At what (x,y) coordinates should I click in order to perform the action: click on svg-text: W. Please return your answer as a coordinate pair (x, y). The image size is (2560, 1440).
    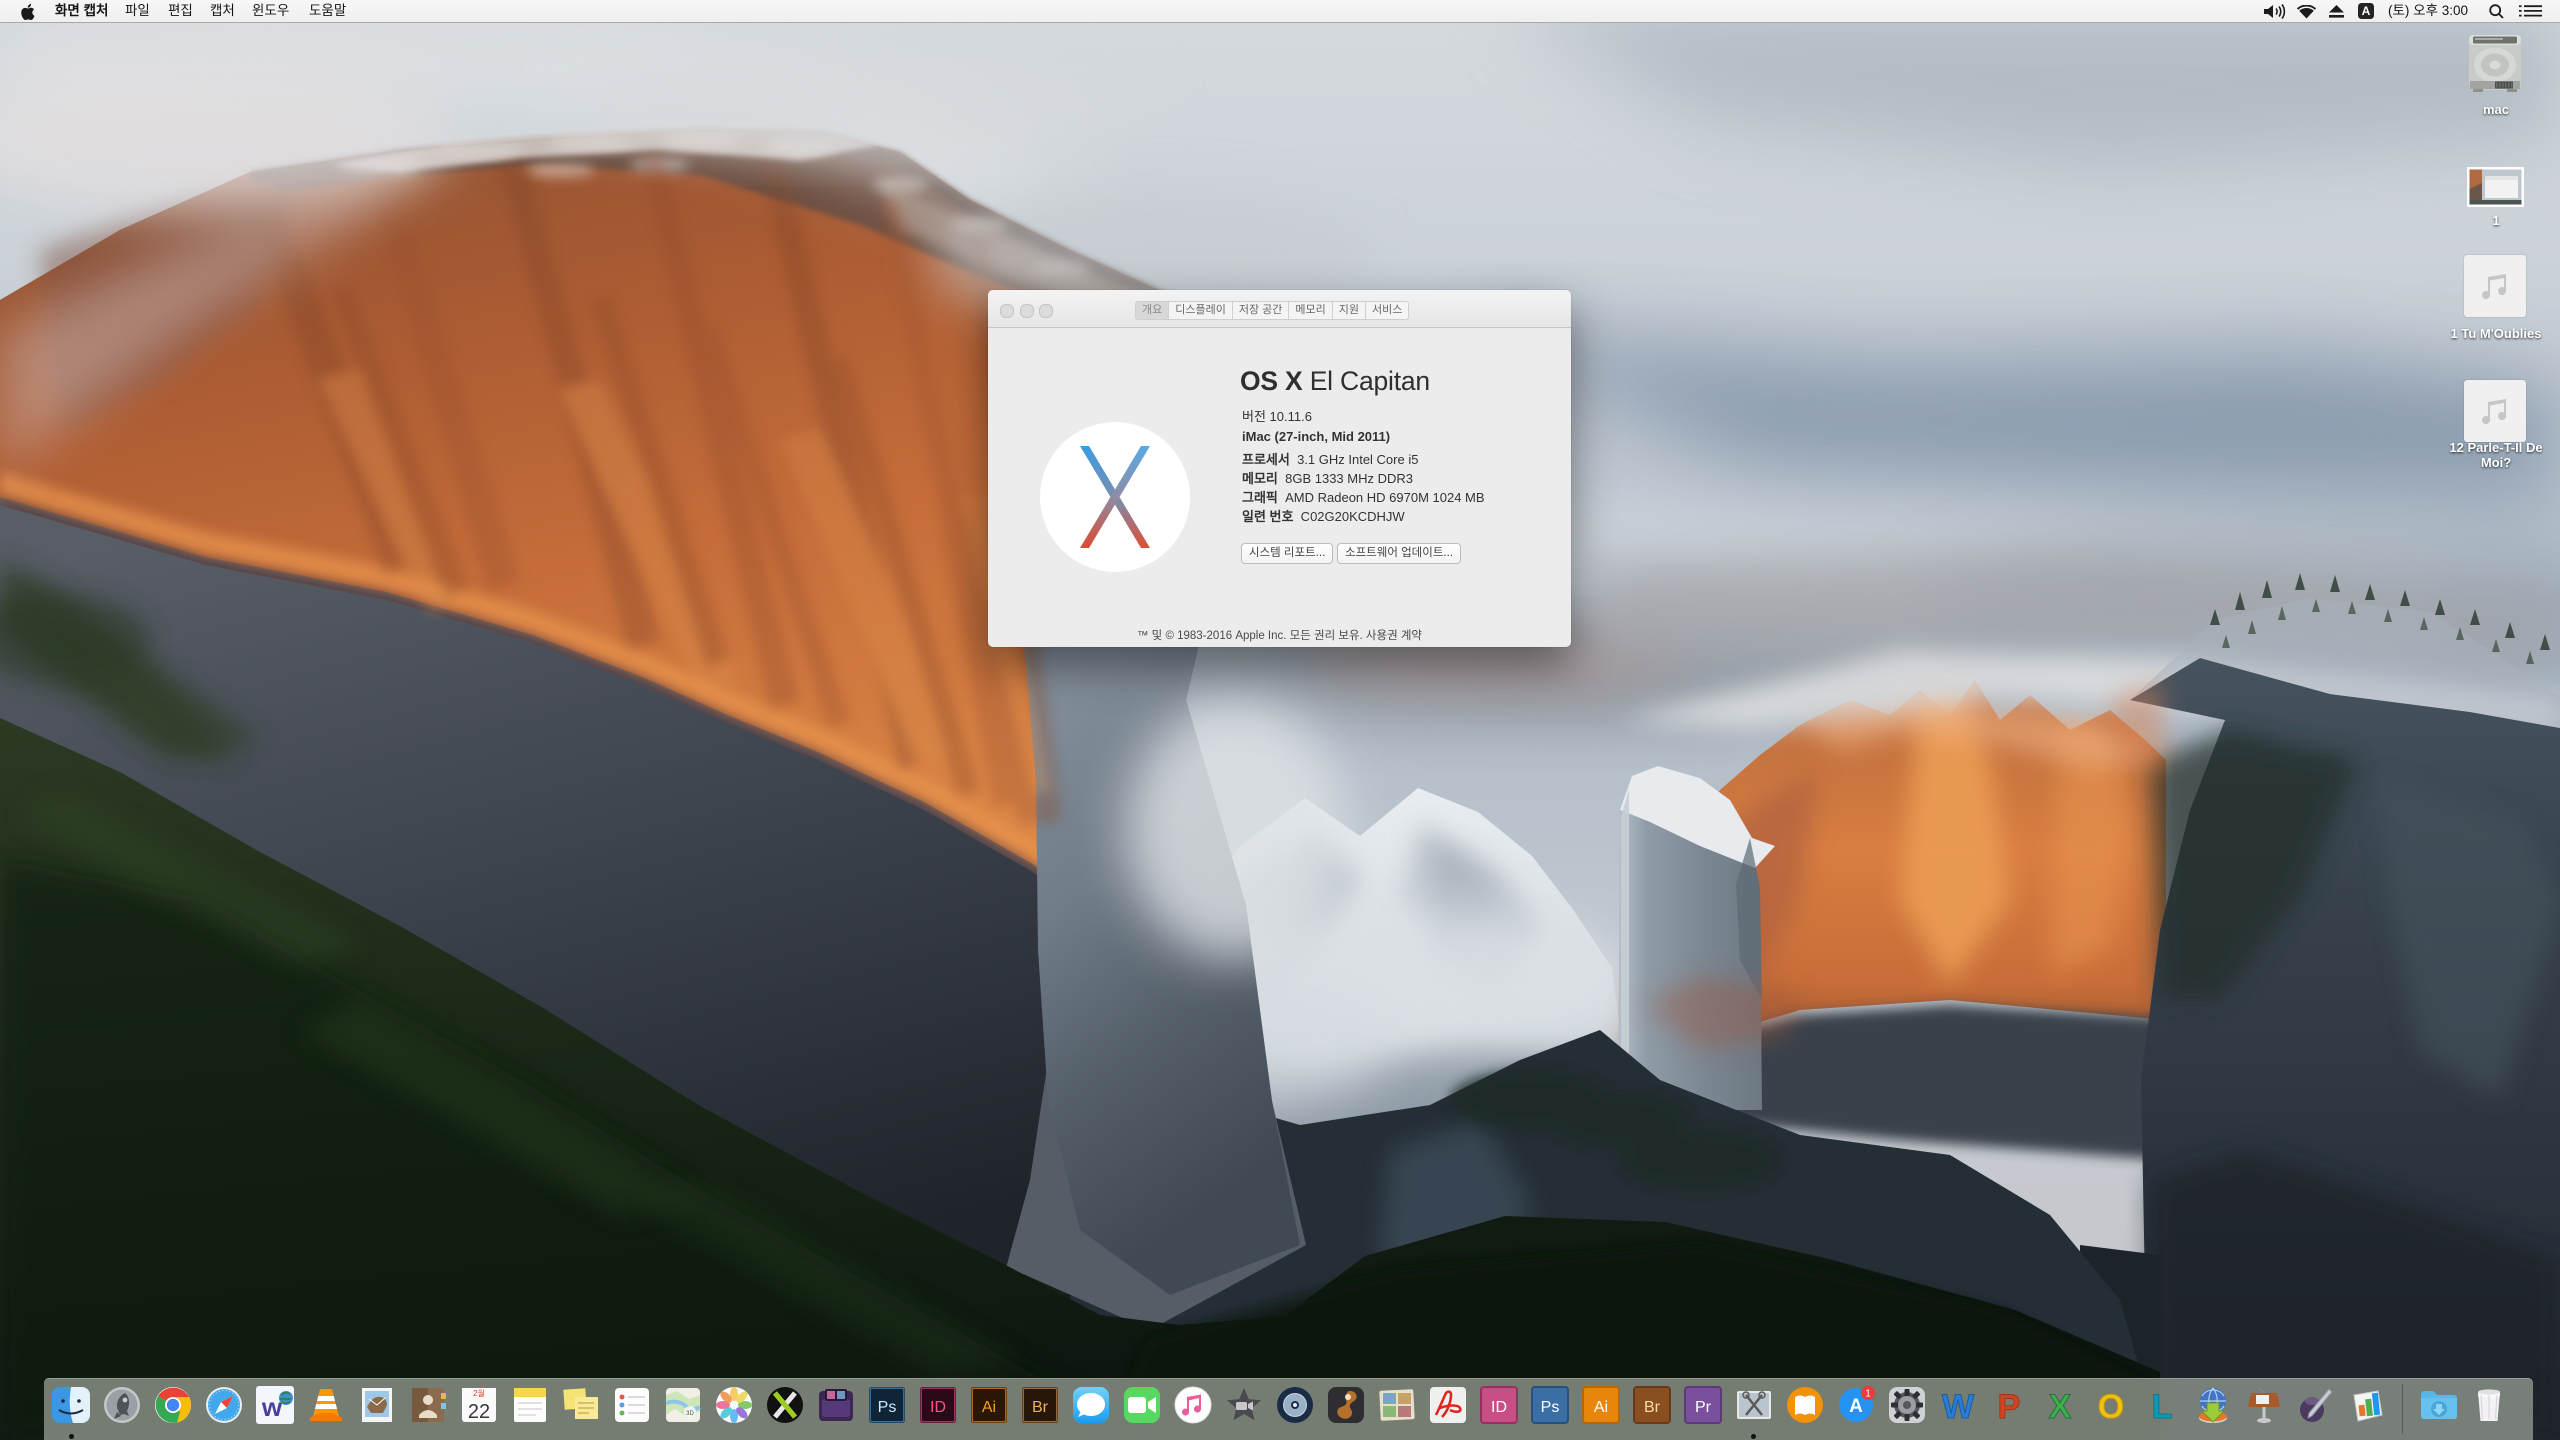
    Looking at the image, I should click on (1958, 1406).